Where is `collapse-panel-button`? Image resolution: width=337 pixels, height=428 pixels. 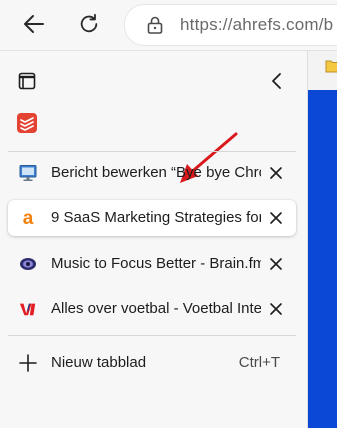 collapse-panel-button is located at coordinates (277, 81).